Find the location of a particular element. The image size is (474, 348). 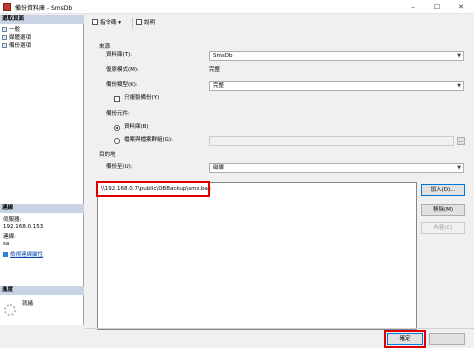

properties-icon is located at coordinates (5, 254).